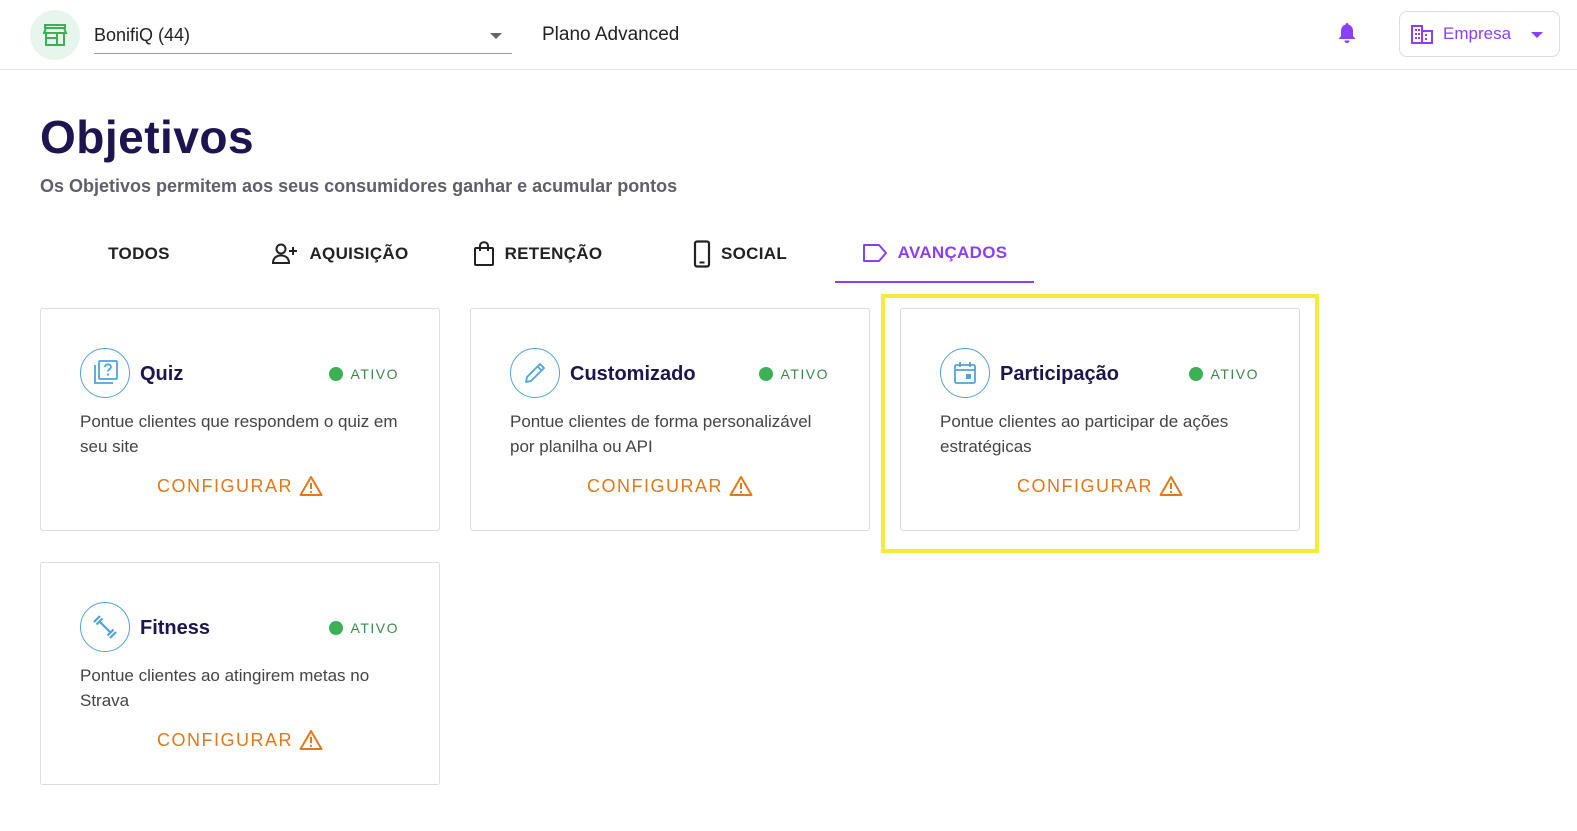 The width and height of the screenshot is (1577, 831). I want to click on tab-social: SOCIAL, so click(740, 254).